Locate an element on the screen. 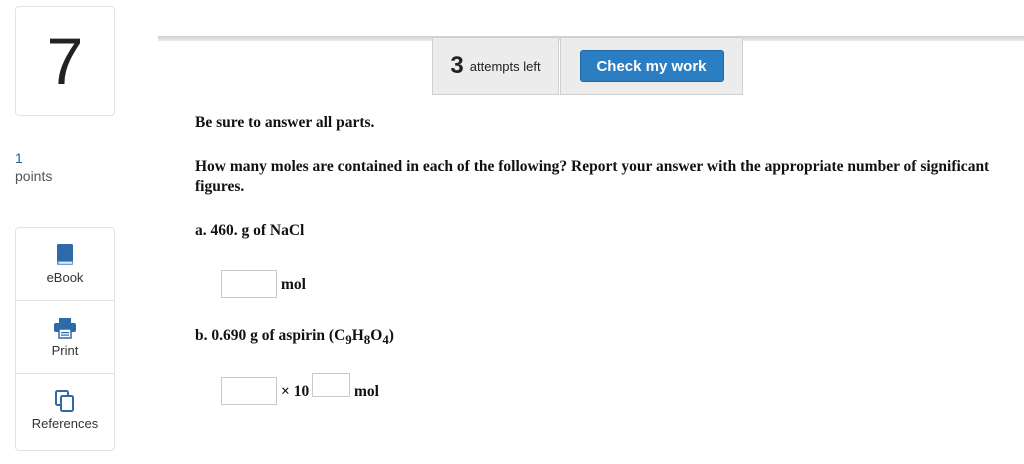 The image size is (1024, 464). part-b-suffix: ) is located at coordinates (391, 335).